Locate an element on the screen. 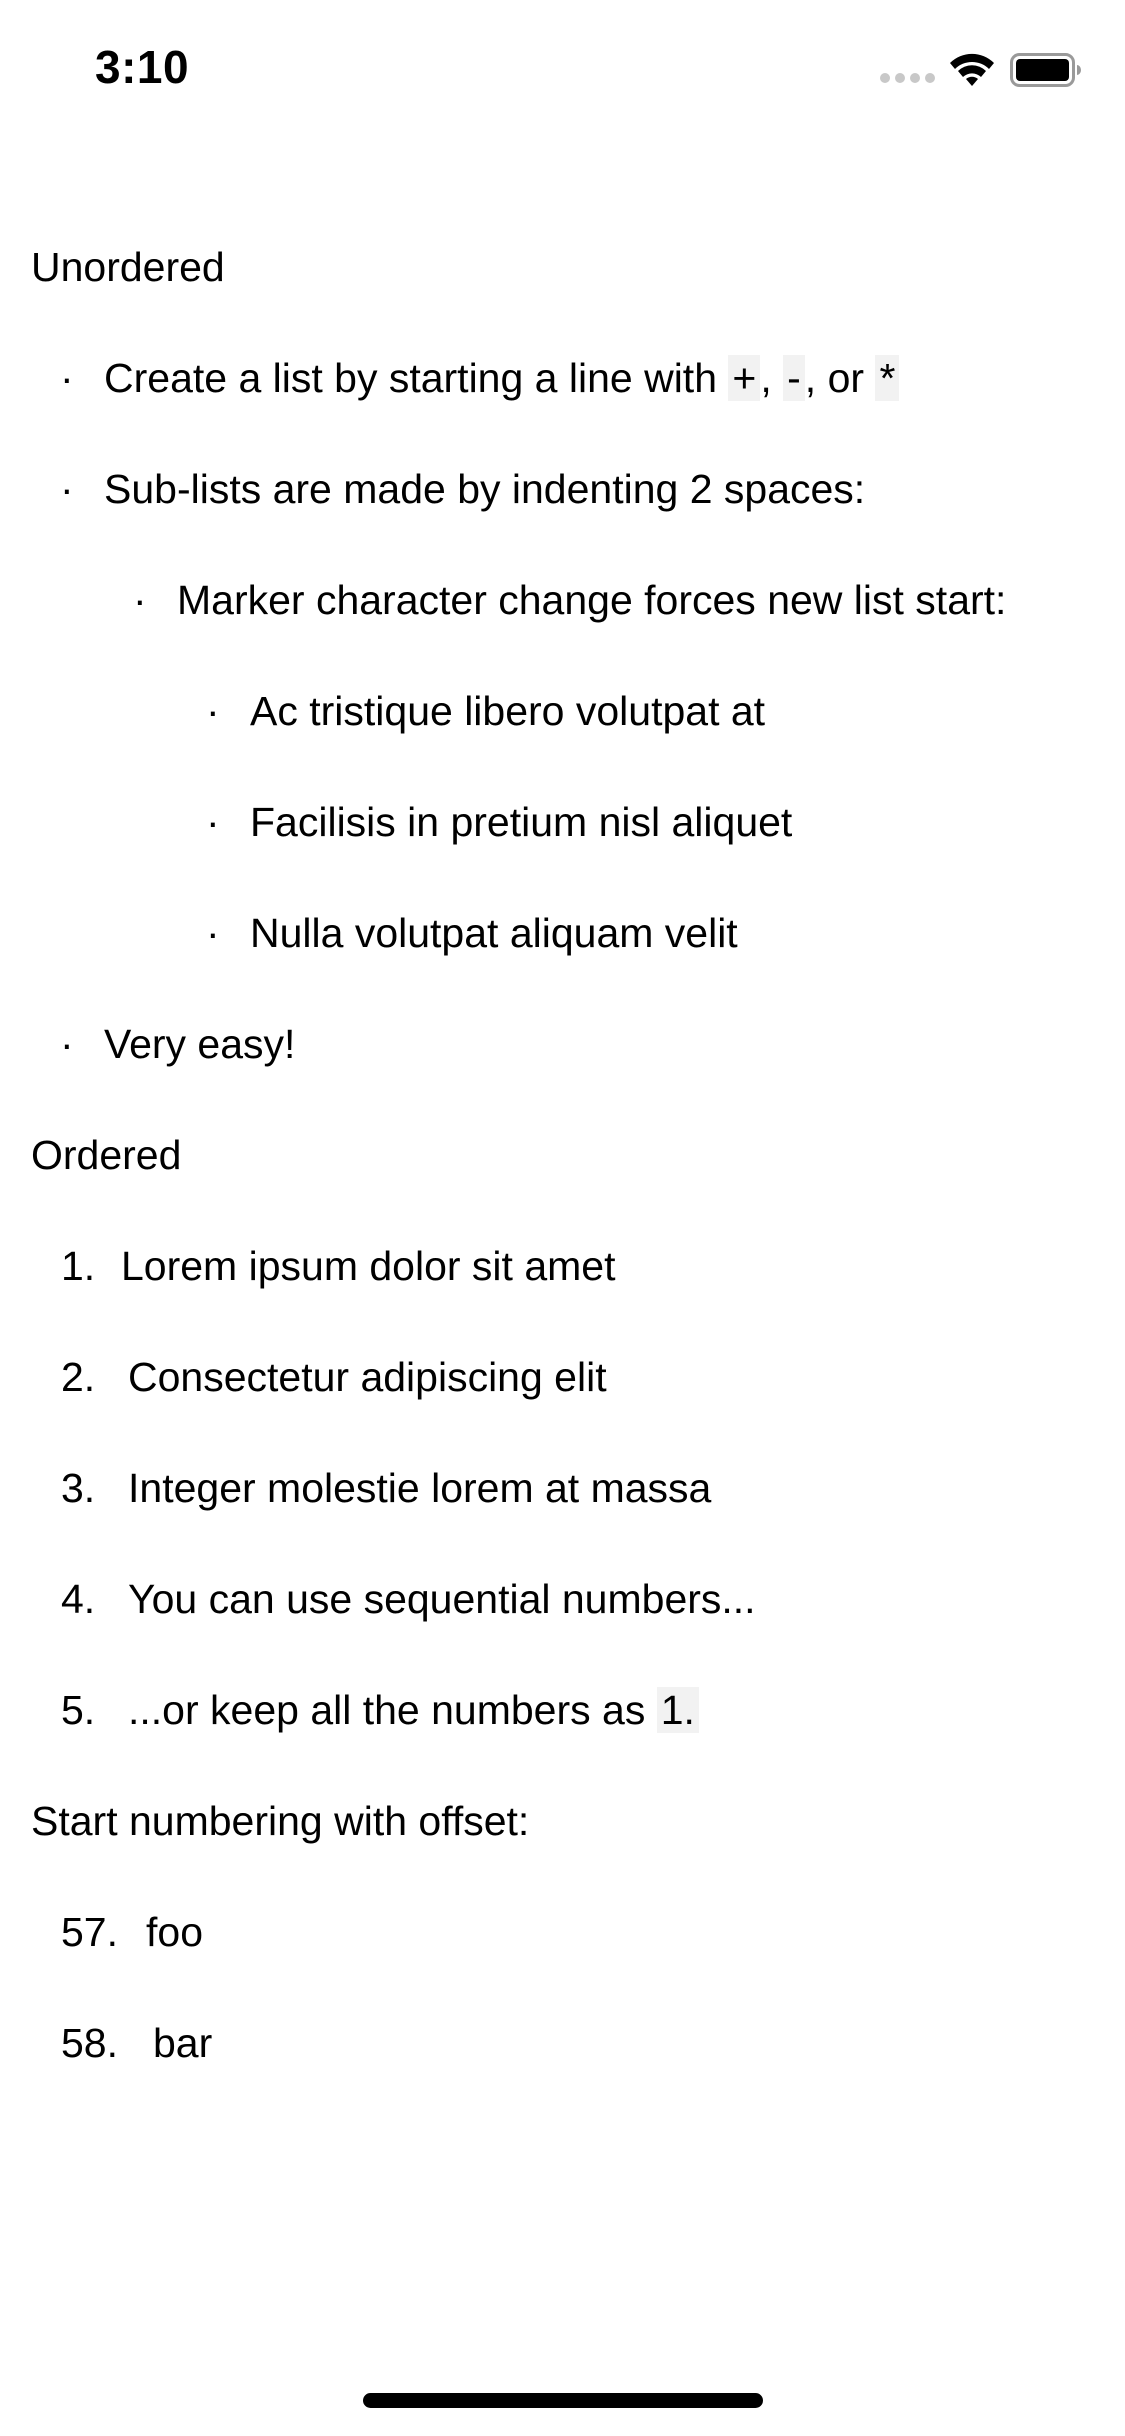  inline-code: + is located at coordinates (744, 378).